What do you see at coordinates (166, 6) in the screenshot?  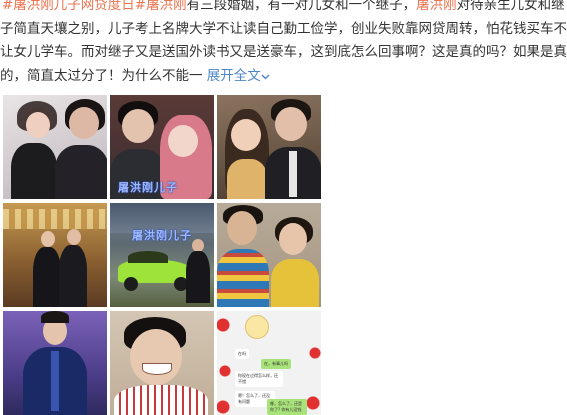 I see `mention-link-1: 屠洪刚` at bounding box center [166, 6].